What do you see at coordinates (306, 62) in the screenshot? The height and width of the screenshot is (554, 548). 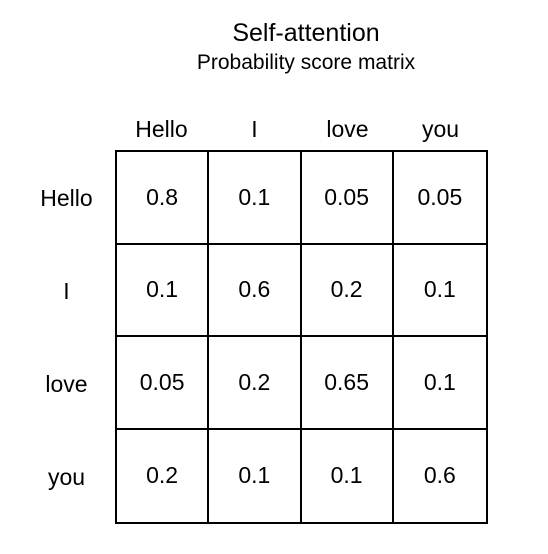 I see `diagram-subtitle: Probability score matrix` at bounding box center [306, 62].